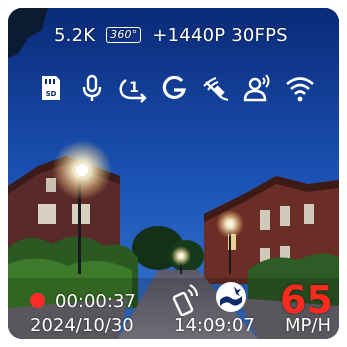 The width and height of the screenshot is (347, 347). I want to click on resolution-label: 5.2K 360° +1440P 30FPS, so click(171, 35).